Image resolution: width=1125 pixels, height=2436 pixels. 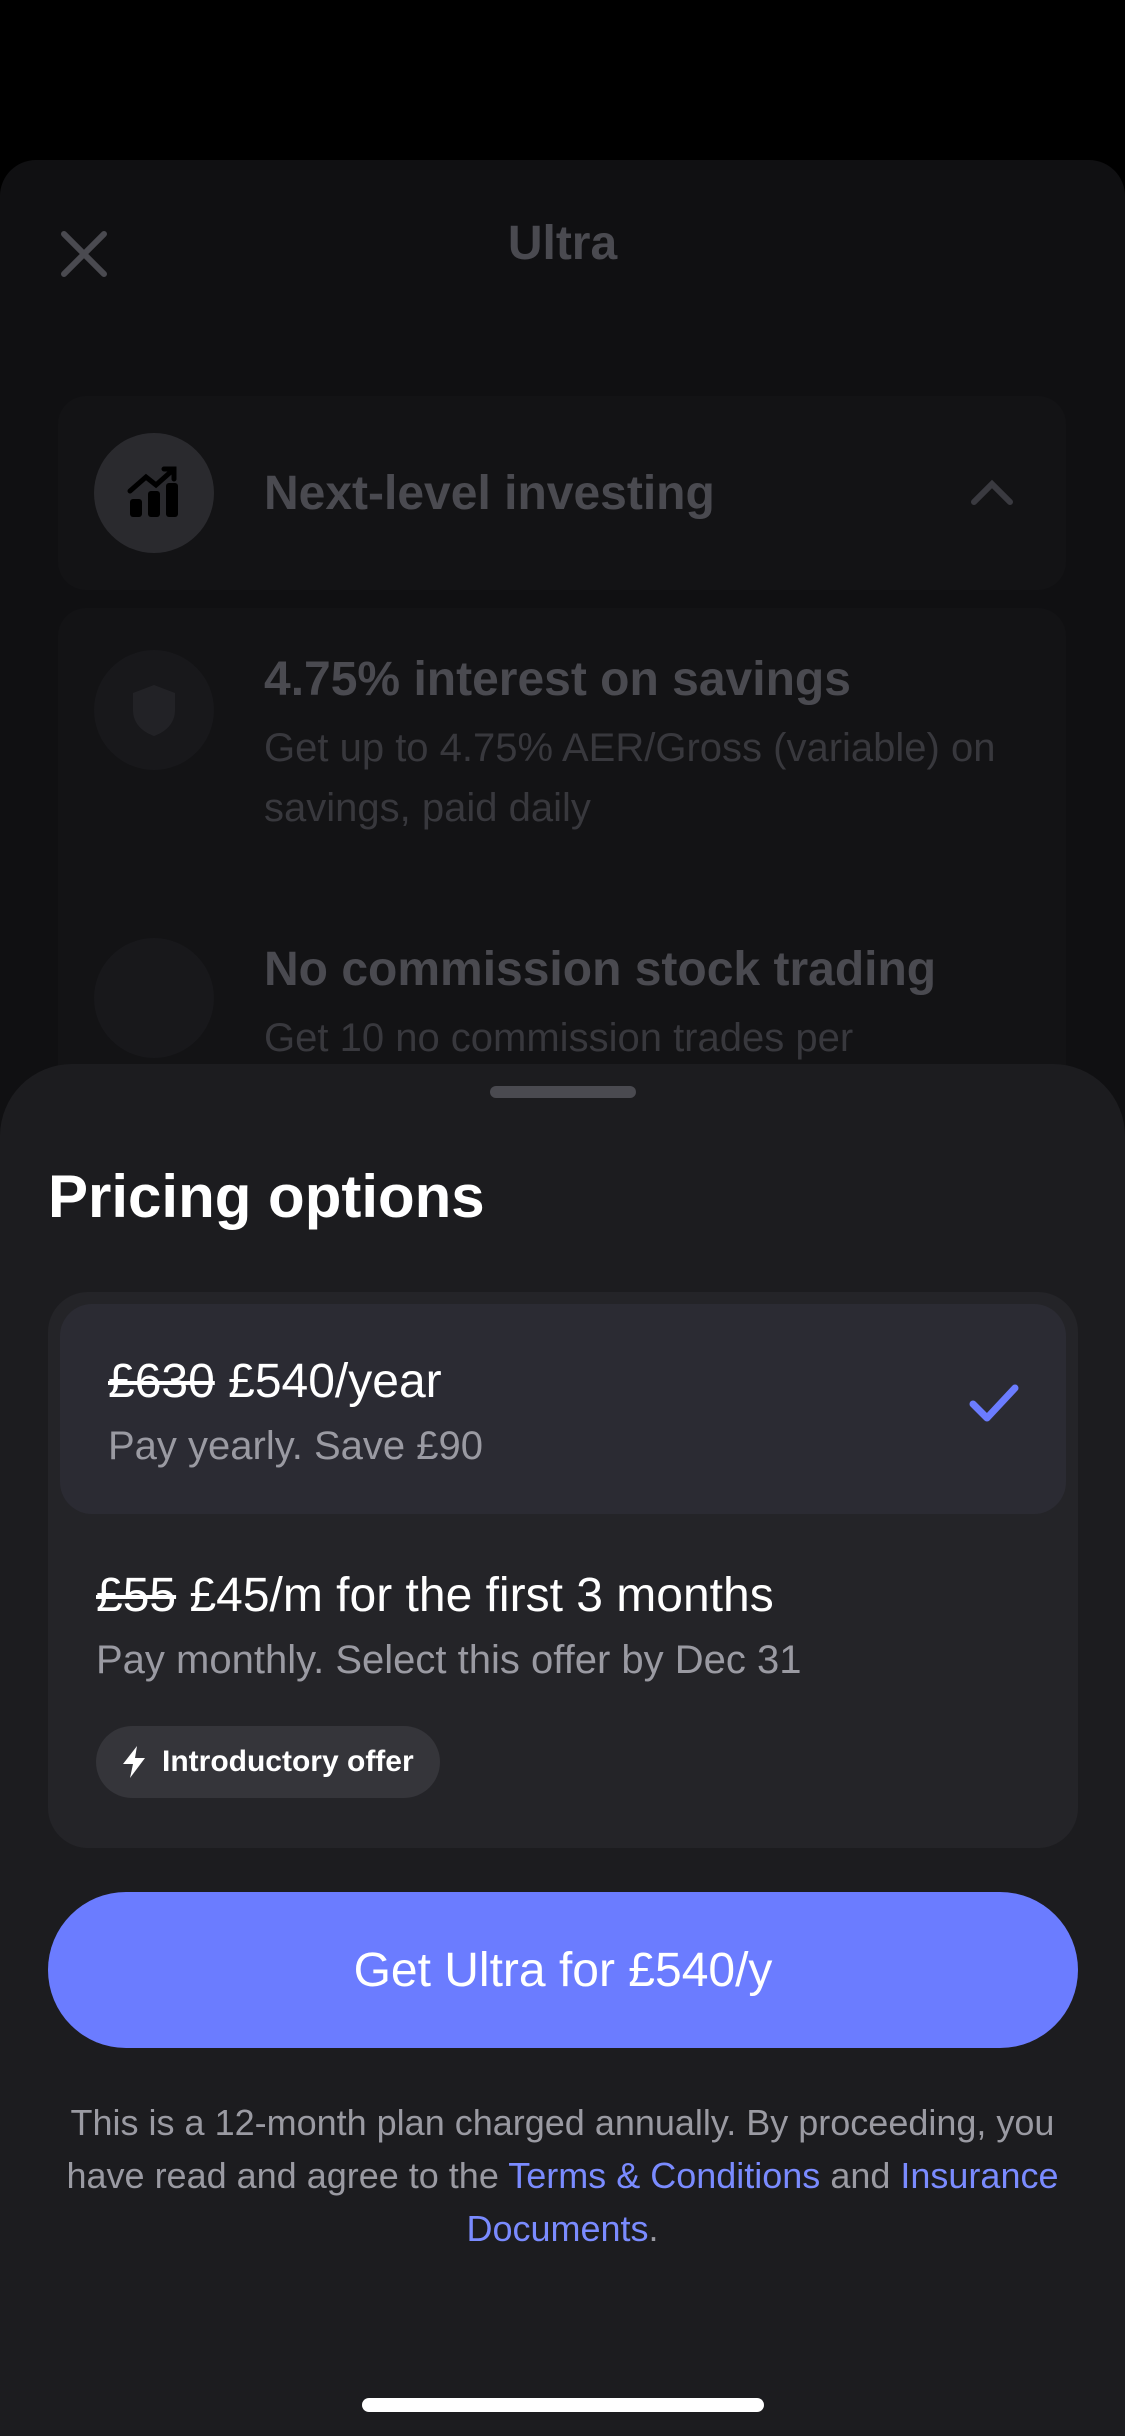 I want to click on option-price: £630 £540/year, so click(x=275, y=1381).